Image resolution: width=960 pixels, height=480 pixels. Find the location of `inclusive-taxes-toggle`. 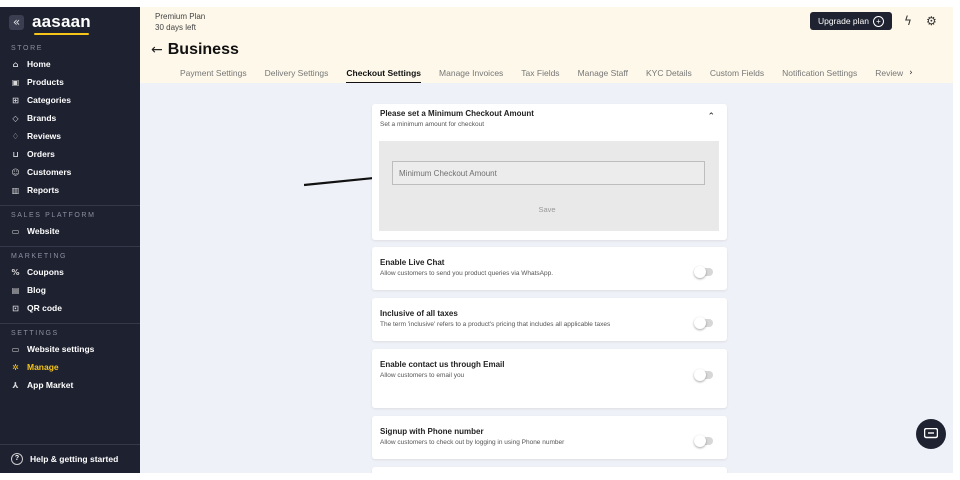

inclusive-taxes-toggle is located at coordinates (703, 323).